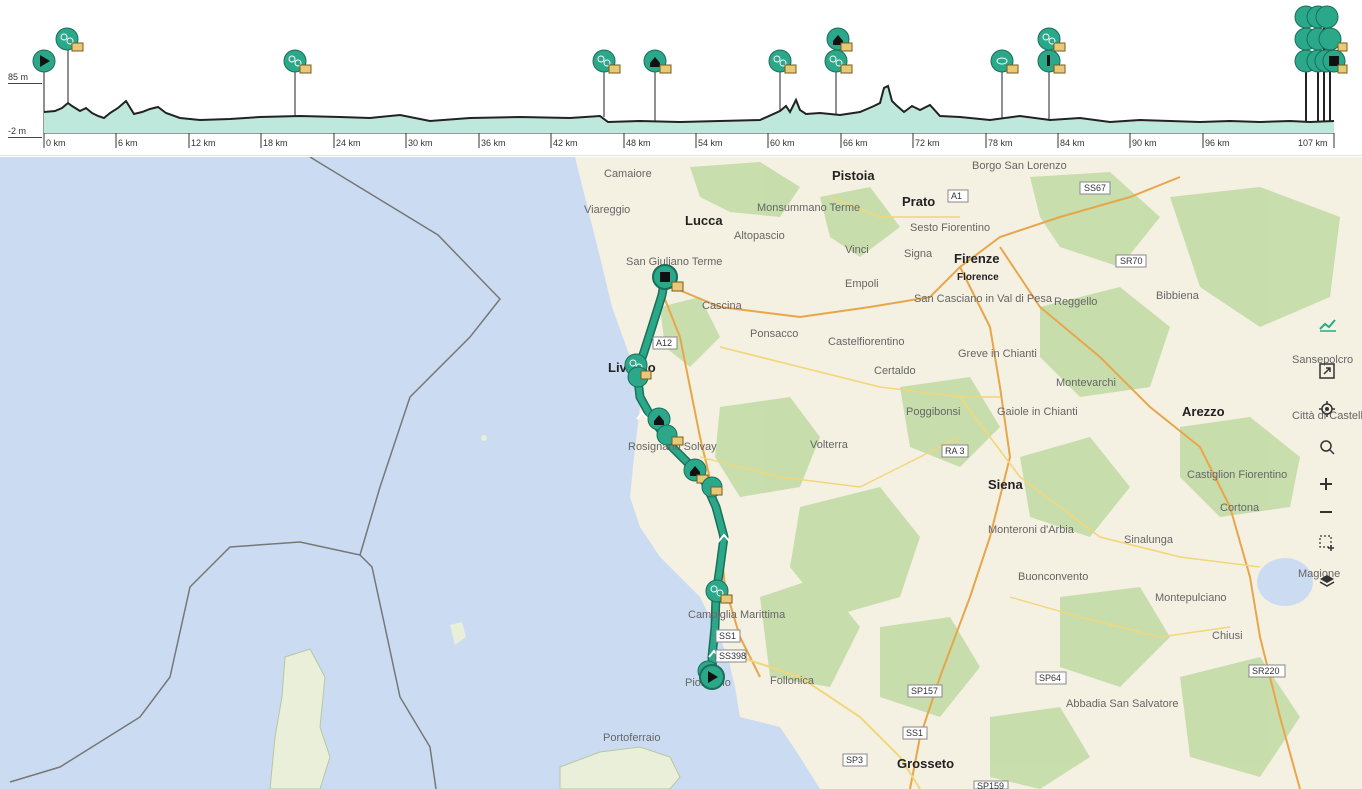  I want to click on city-label: Pistoia, so click(853, 175).